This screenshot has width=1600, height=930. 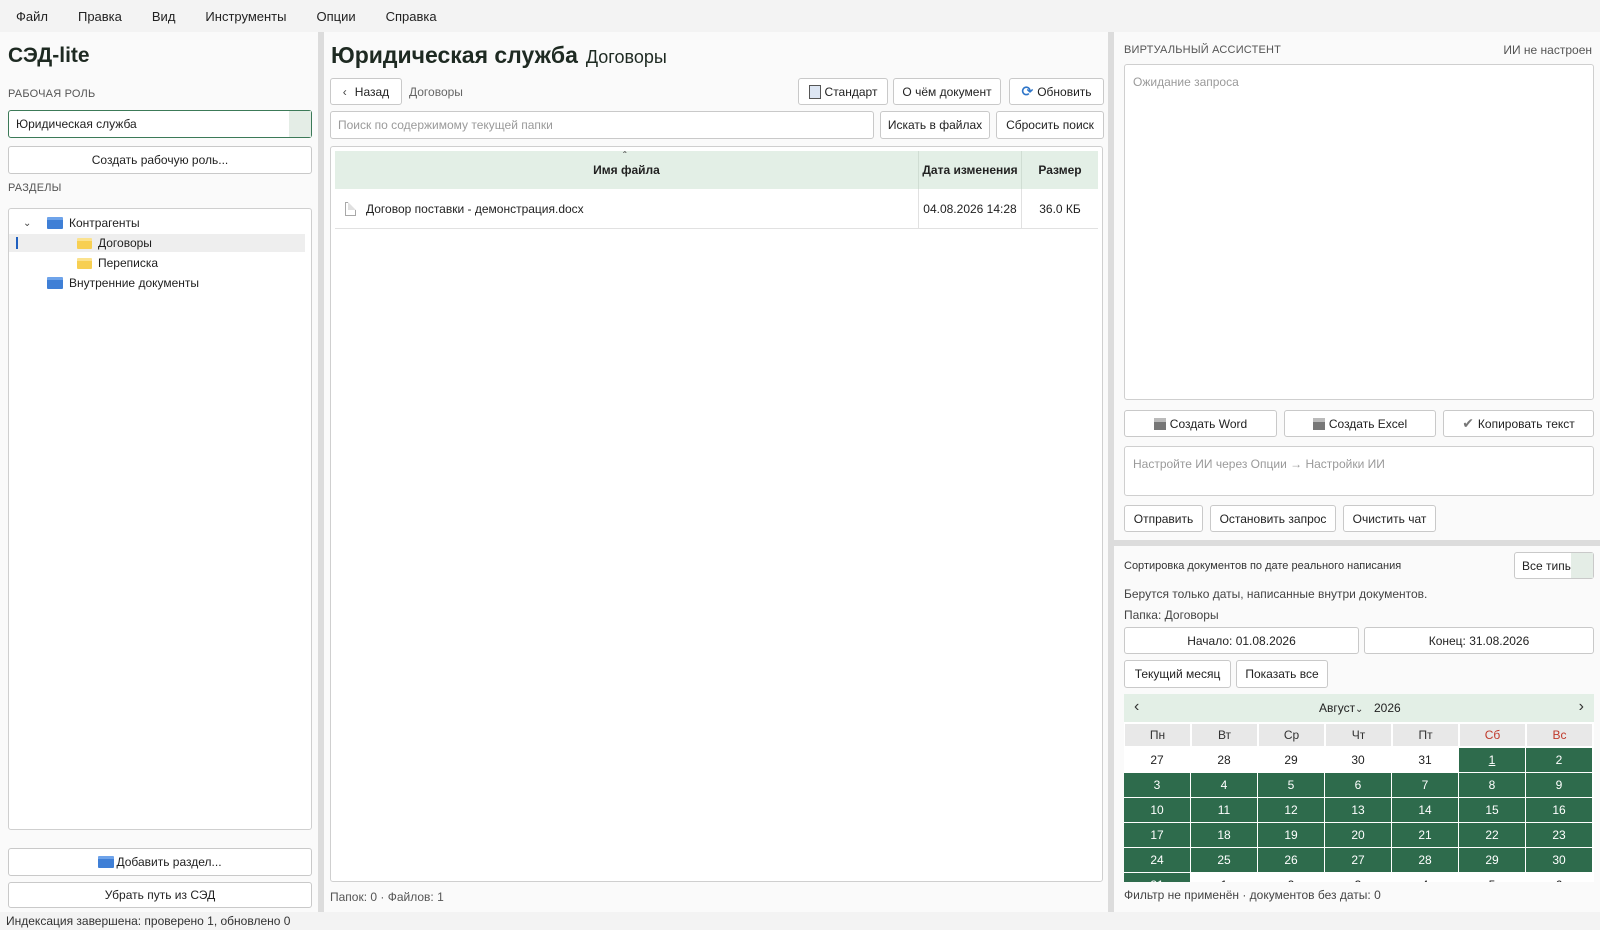 What do you see at coordinates (602, 125) in the screenshot?
I see `search-input: Поиск по содержимому текущей папки` at bounding box center [602, 125].